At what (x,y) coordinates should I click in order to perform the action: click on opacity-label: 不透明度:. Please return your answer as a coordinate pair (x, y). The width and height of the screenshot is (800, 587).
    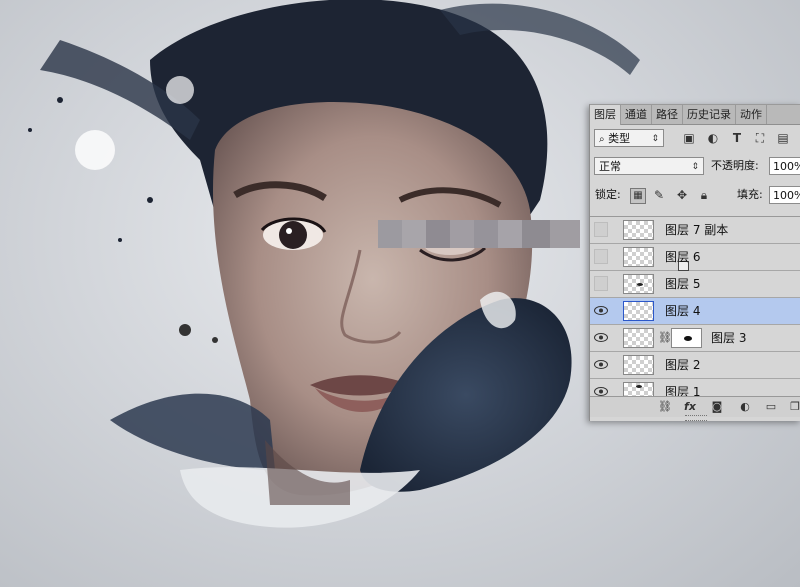
    Looking at the image, I should click on (735, 165).